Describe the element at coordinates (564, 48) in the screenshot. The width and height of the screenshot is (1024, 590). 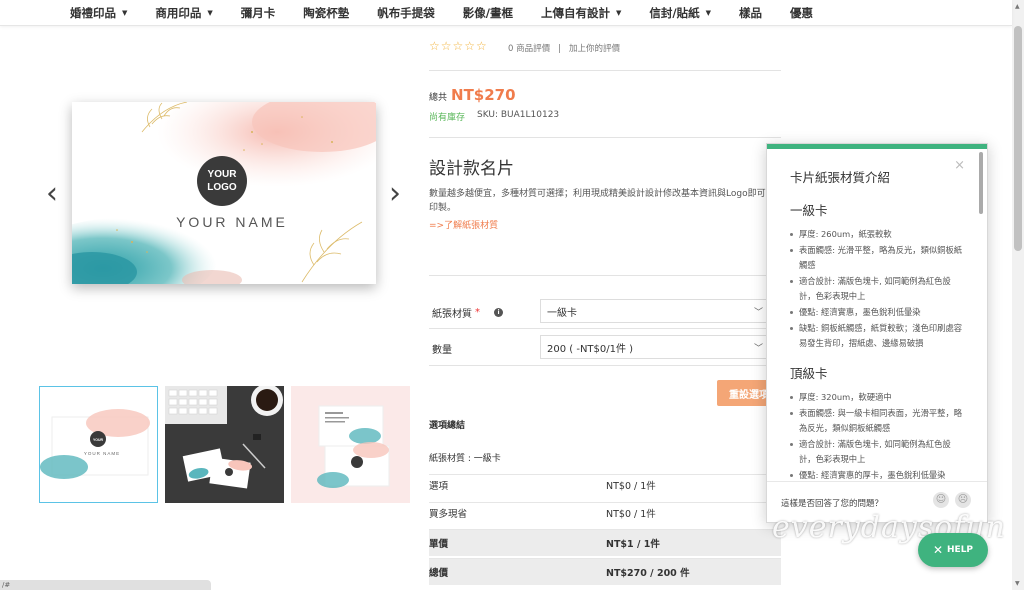
I see `review-meta: 0 商品評價 | 加上你的評價` at that location.